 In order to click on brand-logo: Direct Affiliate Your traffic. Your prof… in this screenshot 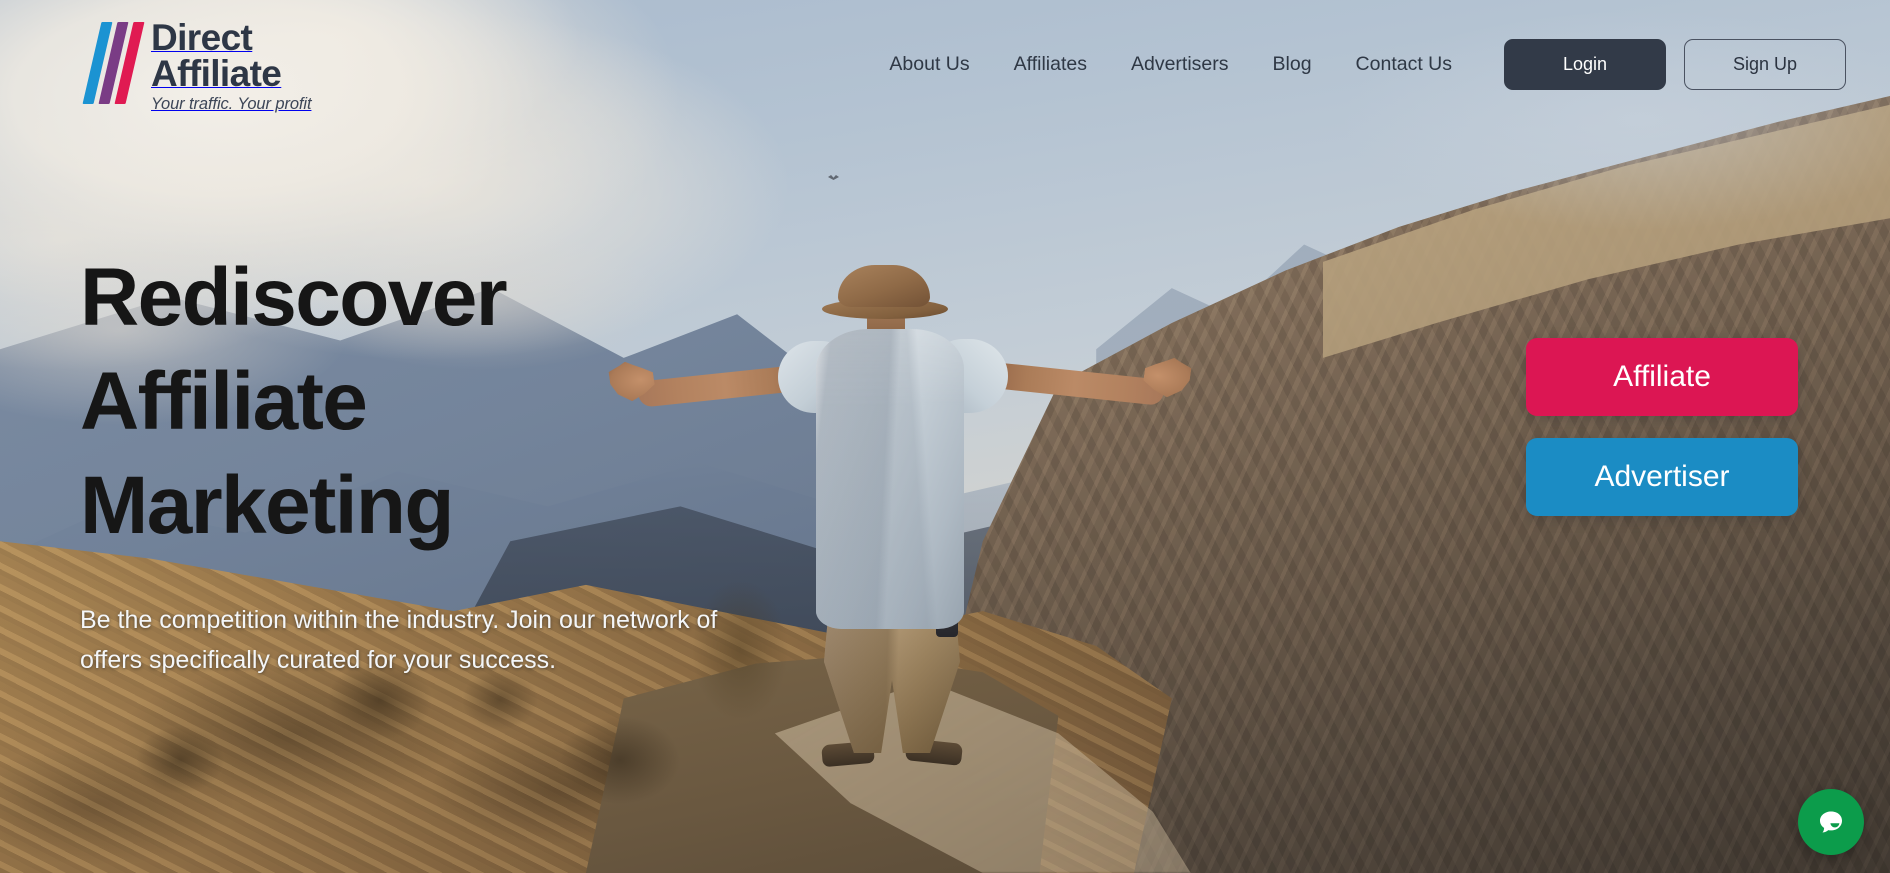, I will do `click(197, 64)`.